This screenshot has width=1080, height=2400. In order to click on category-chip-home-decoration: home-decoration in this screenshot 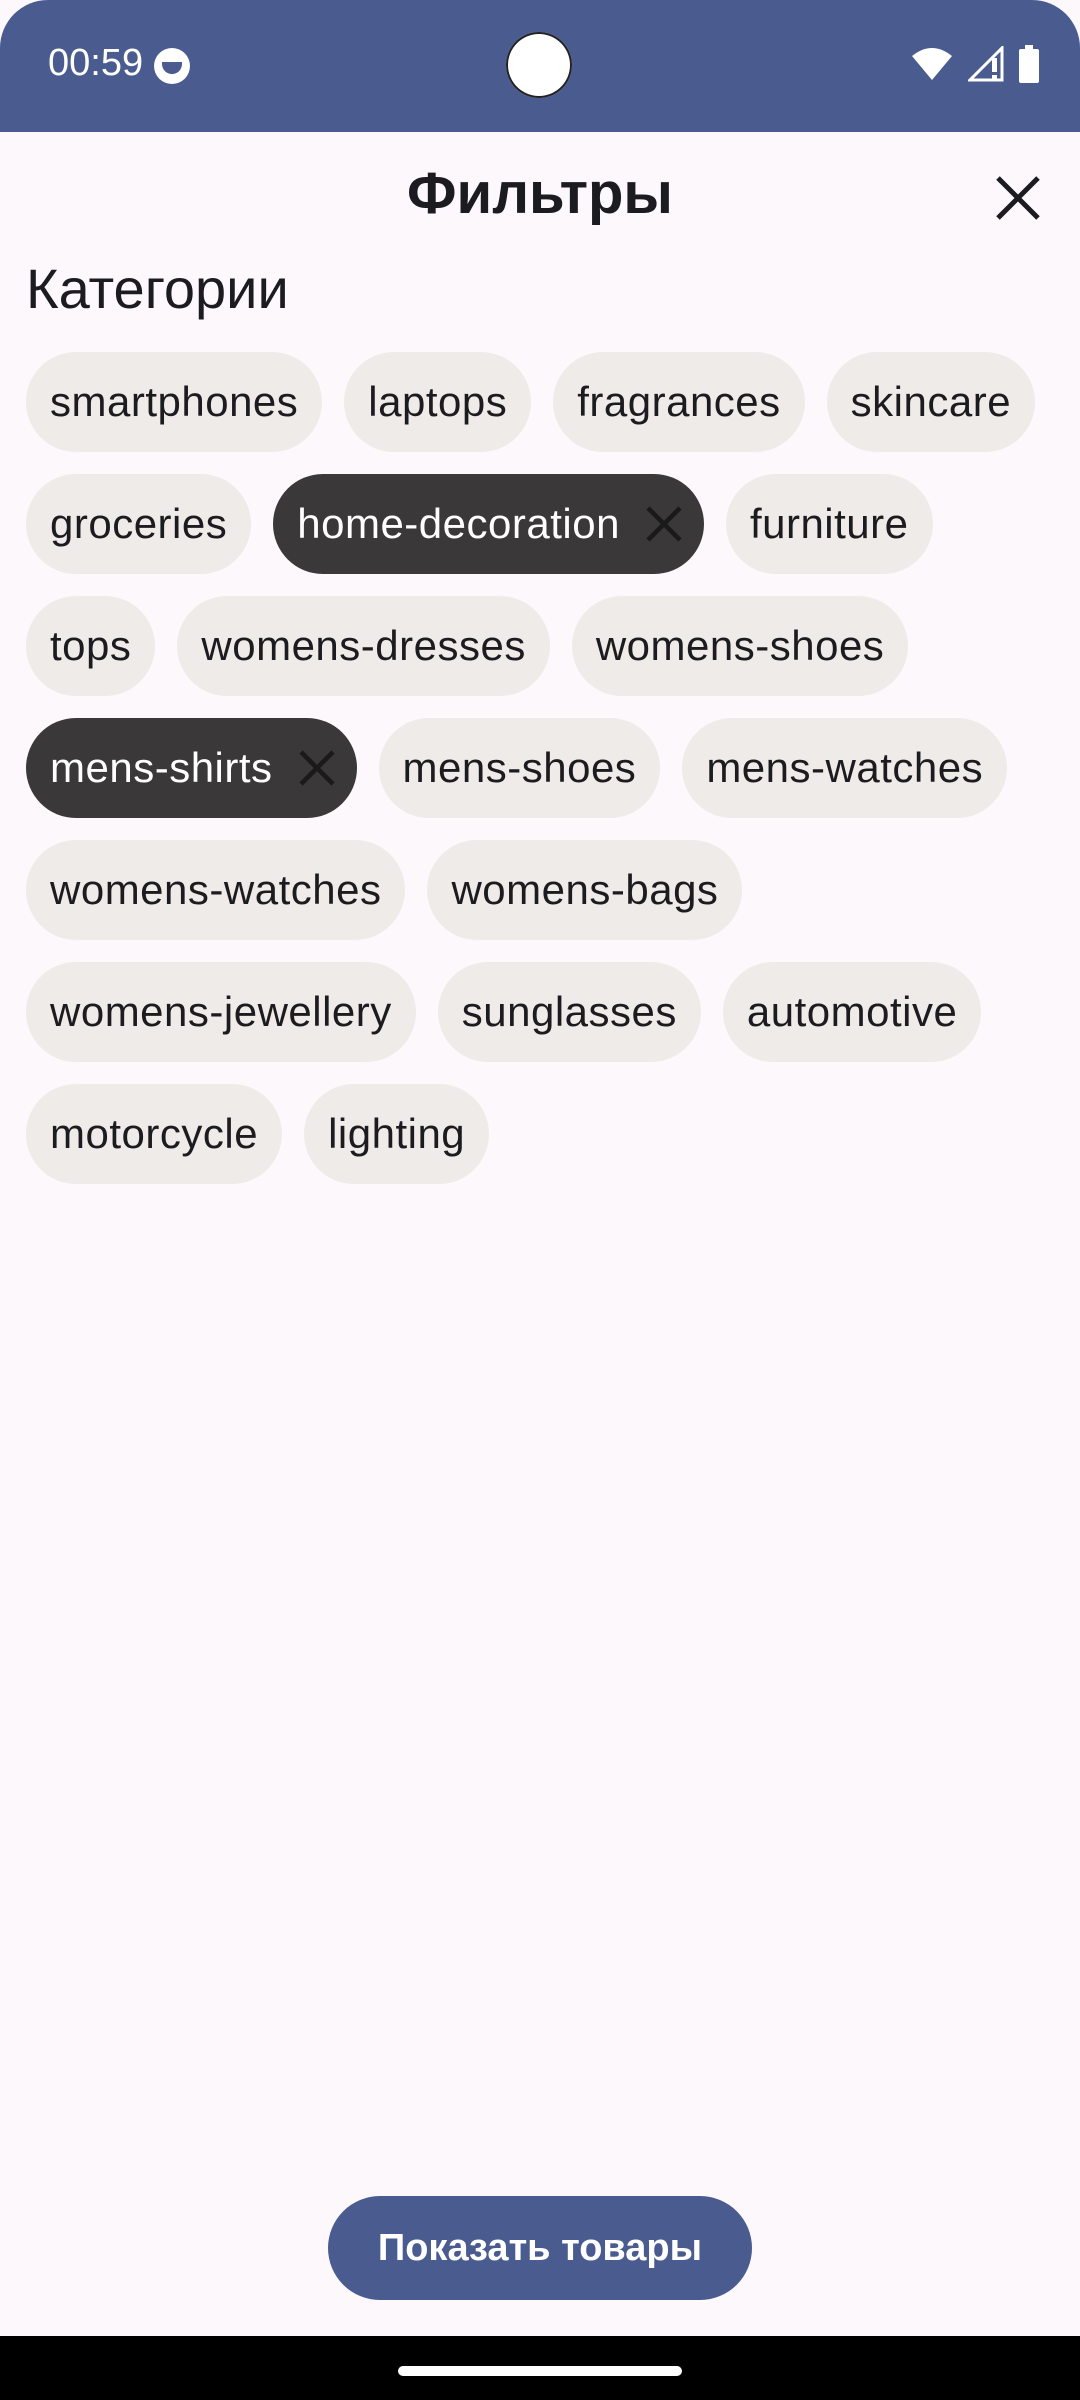, I will do `click(488, 524)`.